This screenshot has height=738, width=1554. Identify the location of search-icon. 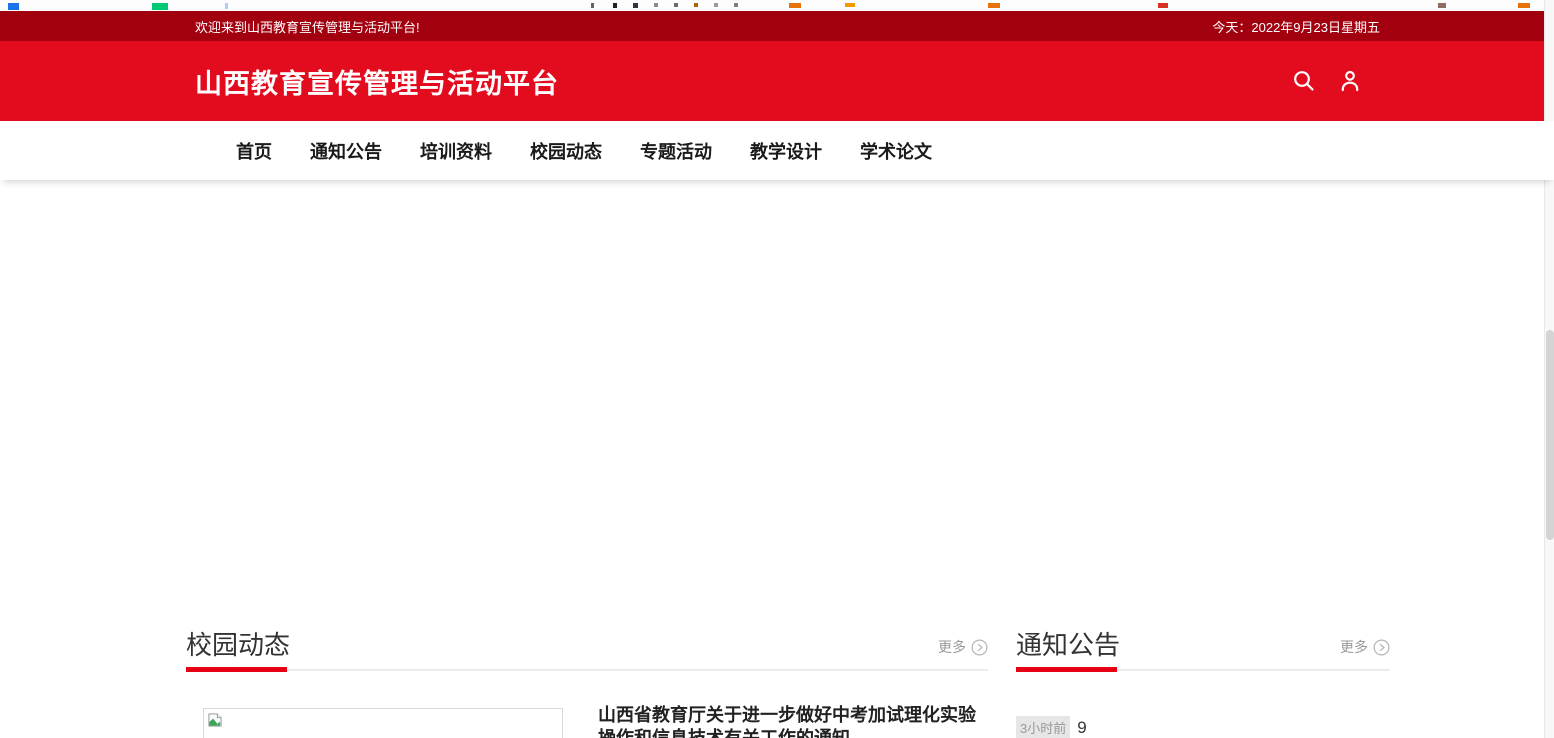
(1304, 81).